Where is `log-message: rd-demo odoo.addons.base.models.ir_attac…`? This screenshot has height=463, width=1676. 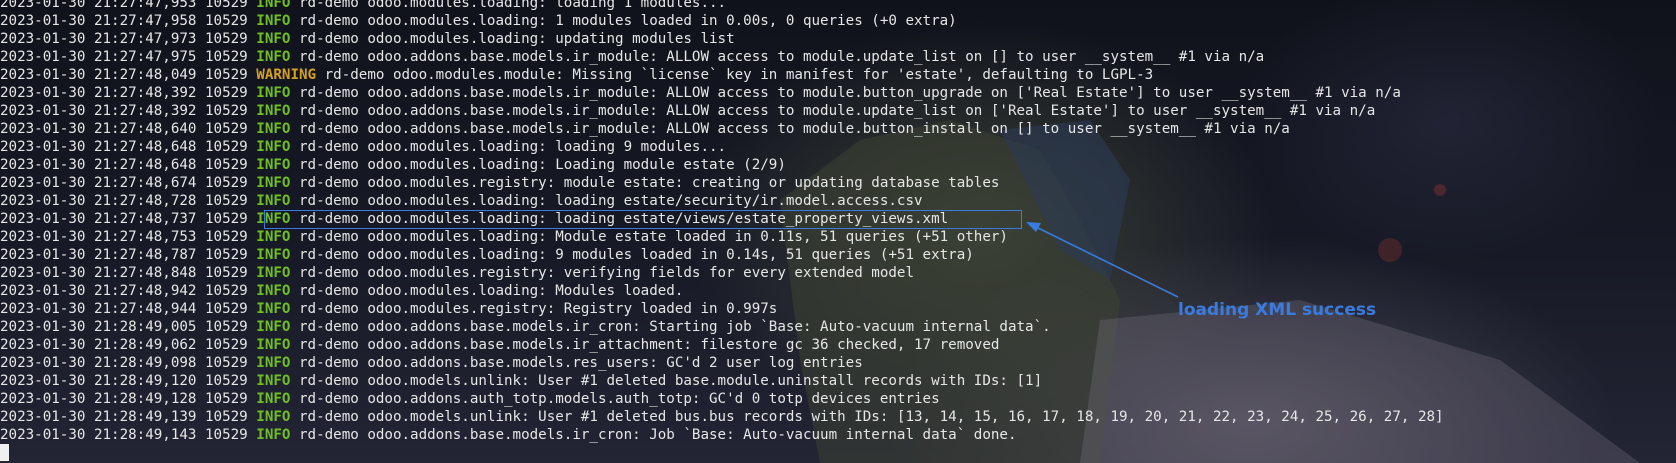 log-message: rd-demo odoo.addons.base.models.ir_attac… is located at coordinates (649, 345).